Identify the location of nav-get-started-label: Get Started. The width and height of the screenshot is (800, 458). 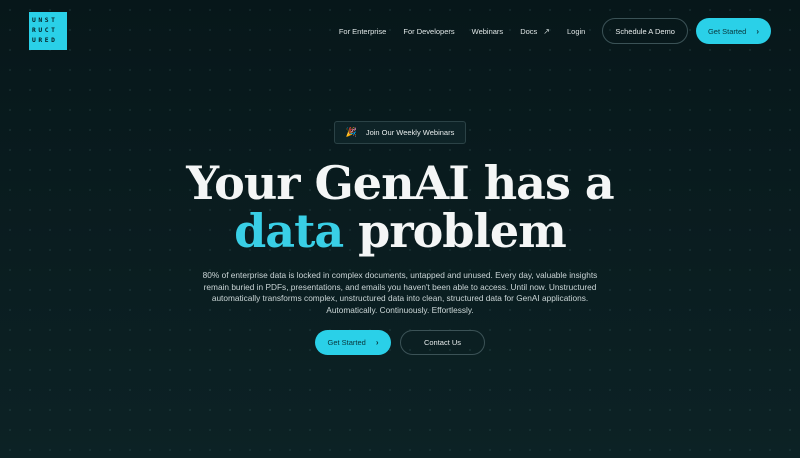
(727, 31).